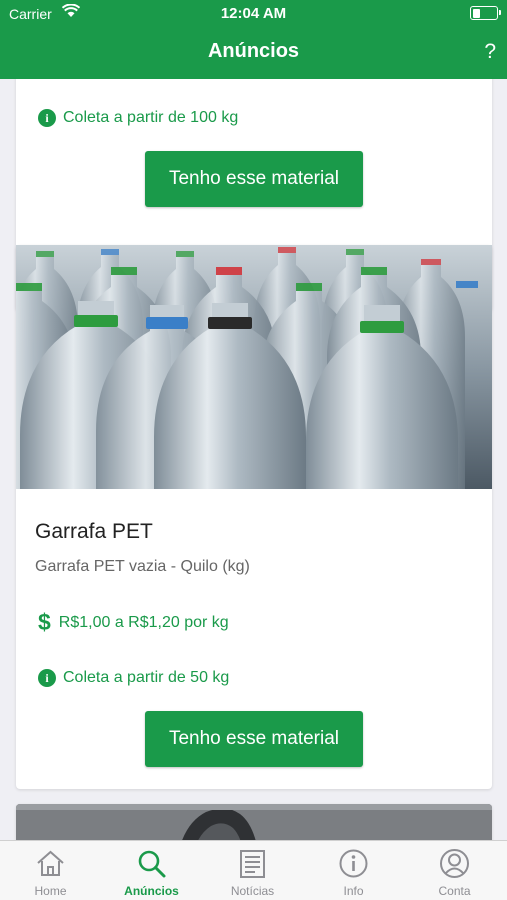 The image size is (507, 900). I want to click on tab-label: Notícias, so click(252, 891).